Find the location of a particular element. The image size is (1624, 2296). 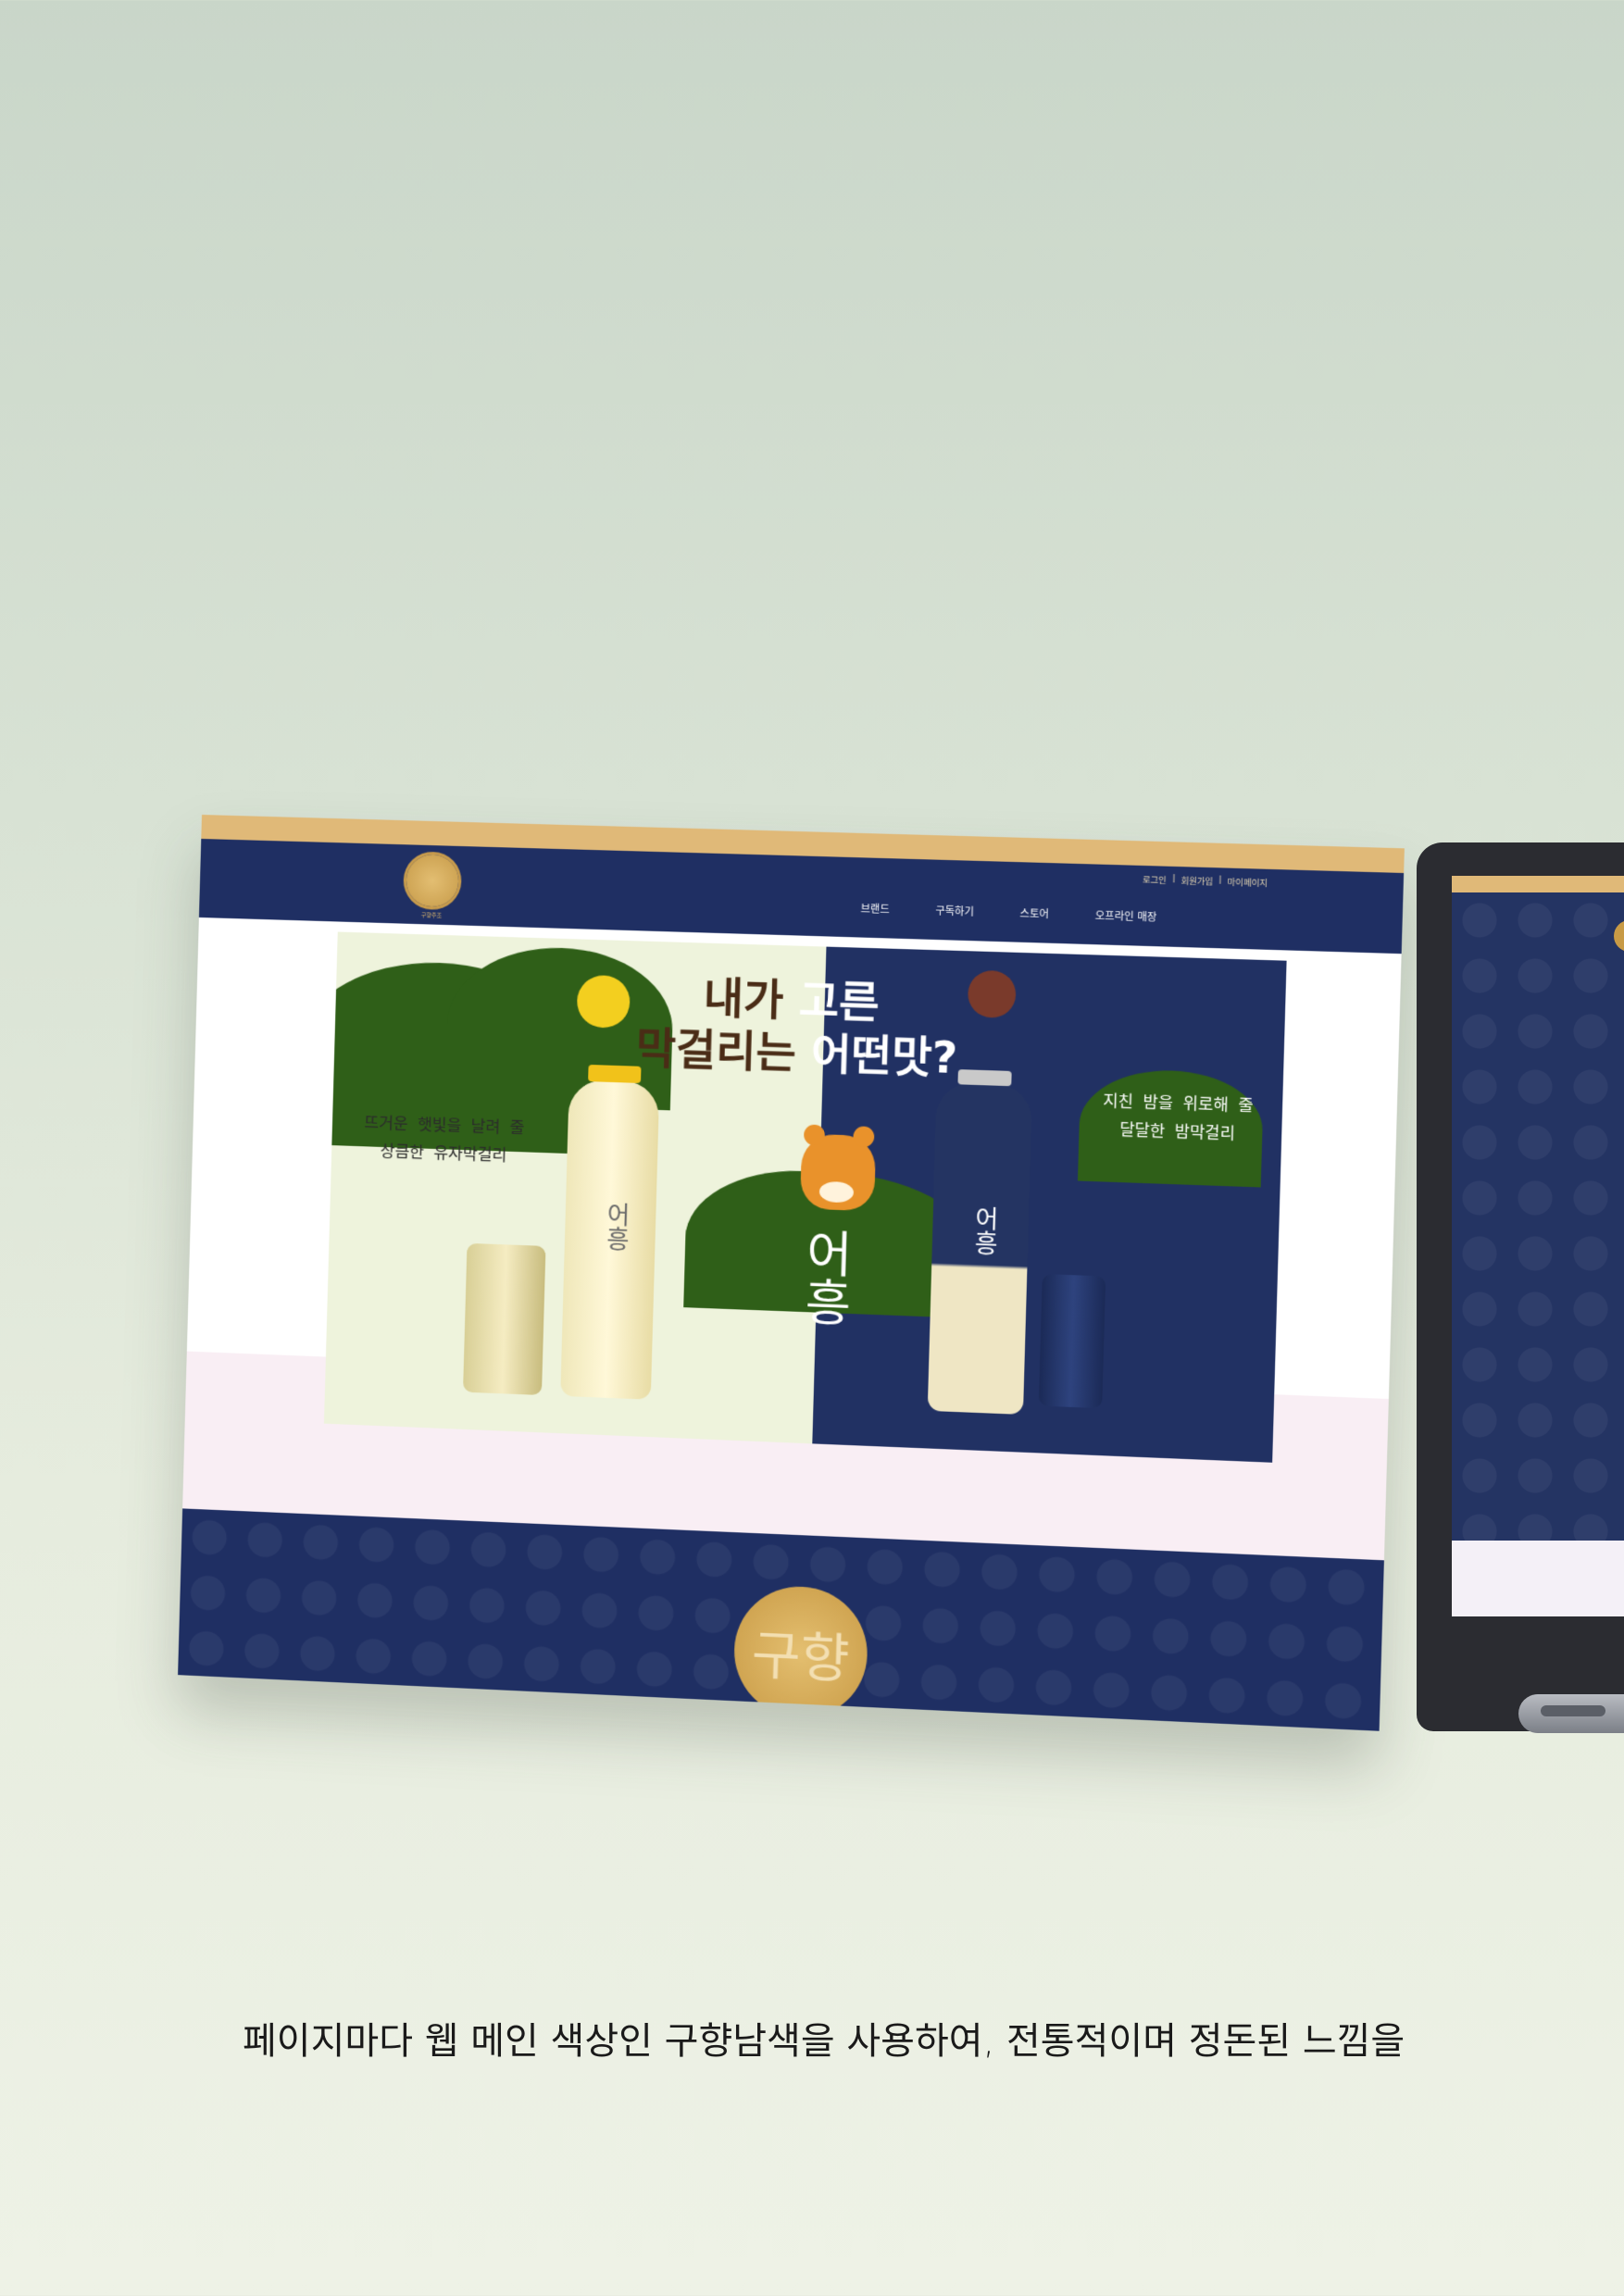

nav-item-brand: 브랜드 is located at coordinates (875, 909).